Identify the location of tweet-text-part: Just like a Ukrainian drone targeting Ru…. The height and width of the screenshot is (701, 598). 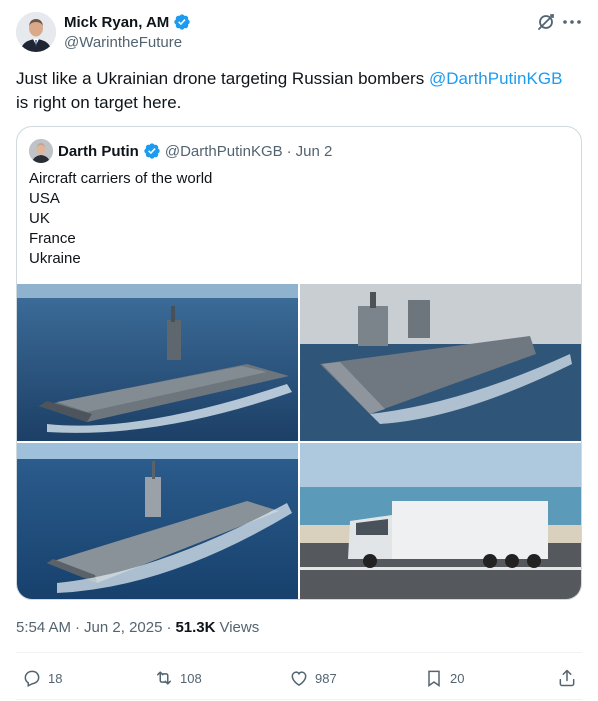
(222, 78).